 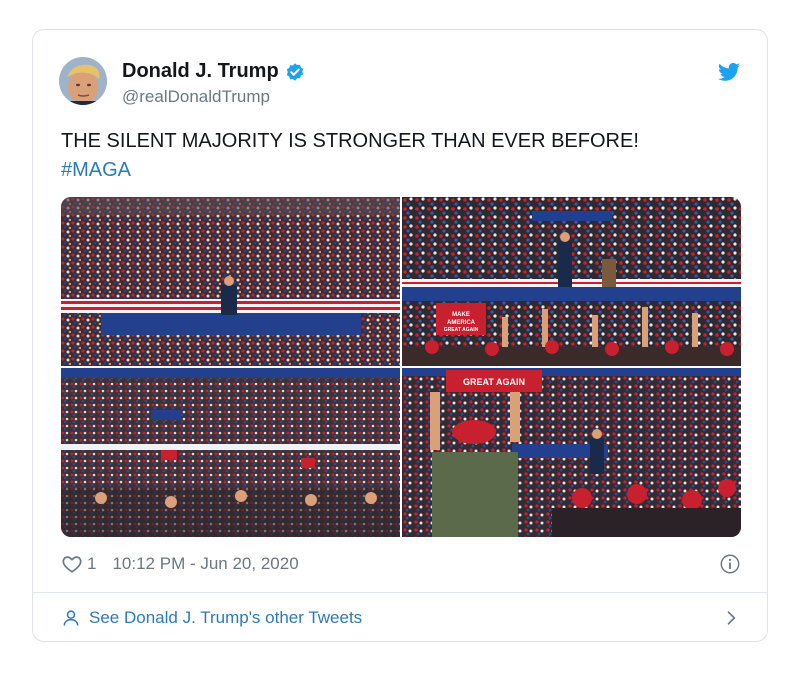 What do you see at coordinates (494, 382) in the screenshot?
I see `photo-sign-text: GREAT AGAIN` at bounding box center [494, 382].